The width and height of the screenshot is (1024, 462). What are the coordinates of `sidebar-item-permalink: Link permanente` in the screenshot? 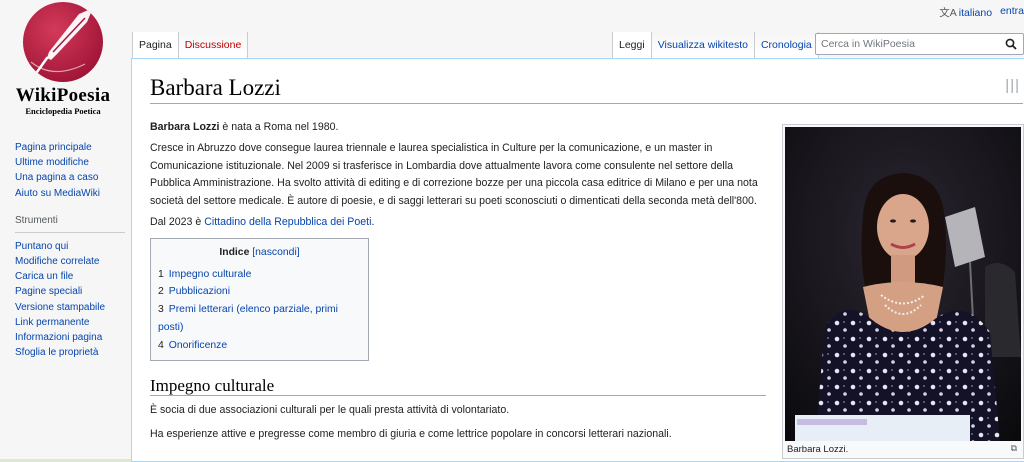 It's located at (71, 322).